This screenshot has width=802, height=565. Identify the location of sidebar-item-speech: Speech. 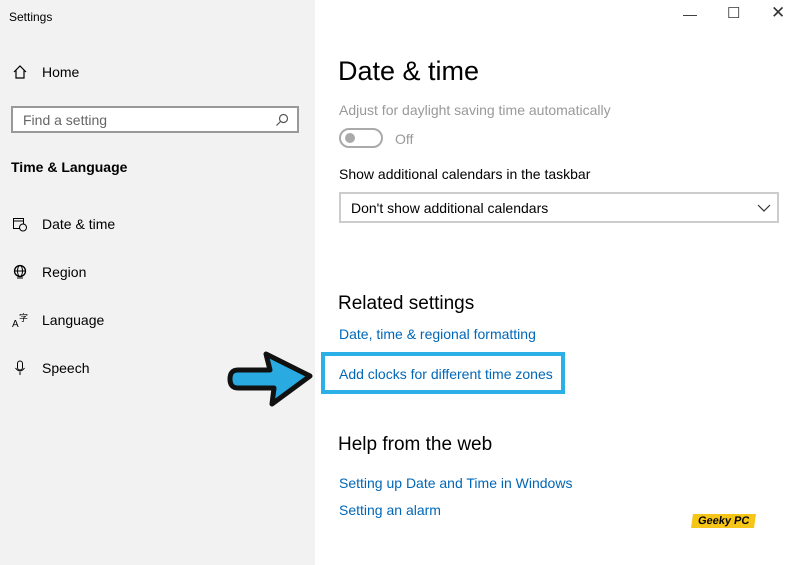
(50, 368).